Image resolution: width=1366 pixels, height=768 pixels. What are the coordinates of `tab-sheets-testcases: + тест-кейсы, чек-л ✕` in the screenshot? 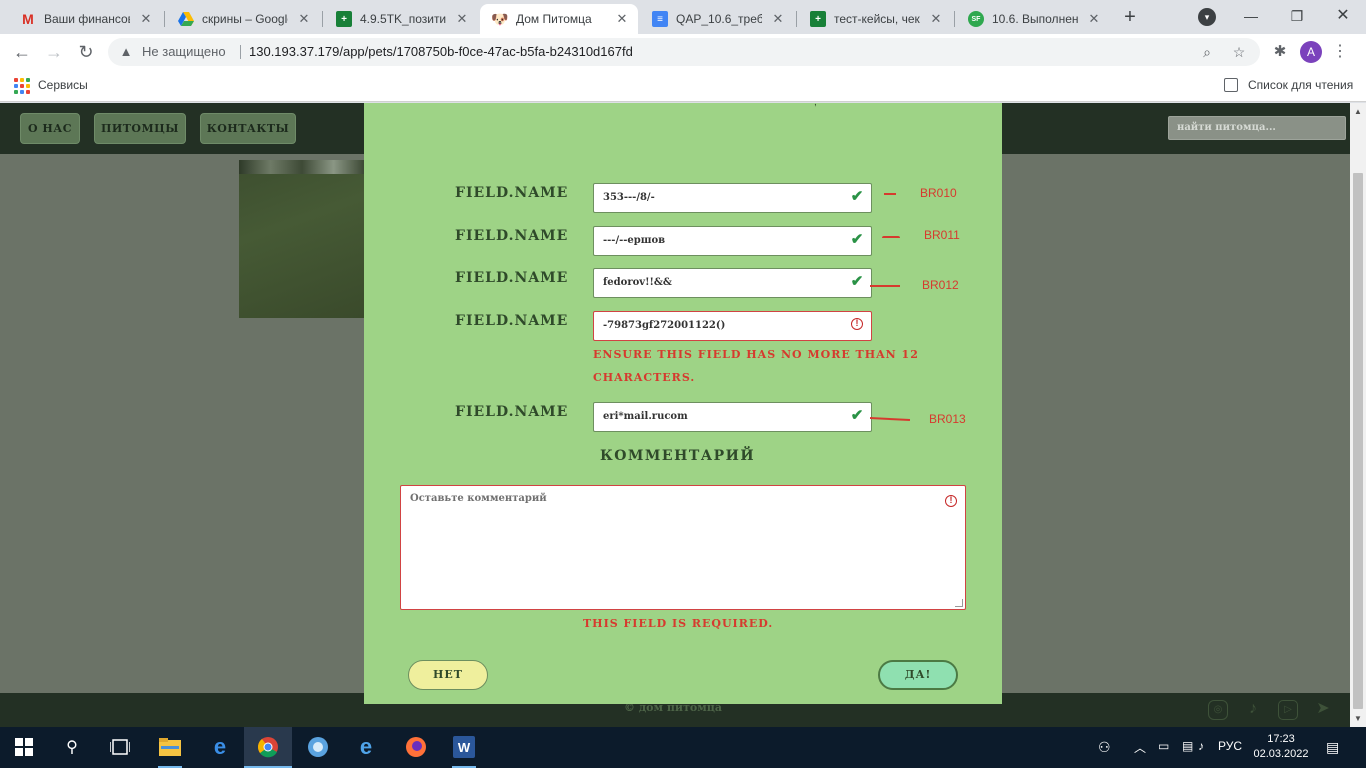 It's located at (875, 19).